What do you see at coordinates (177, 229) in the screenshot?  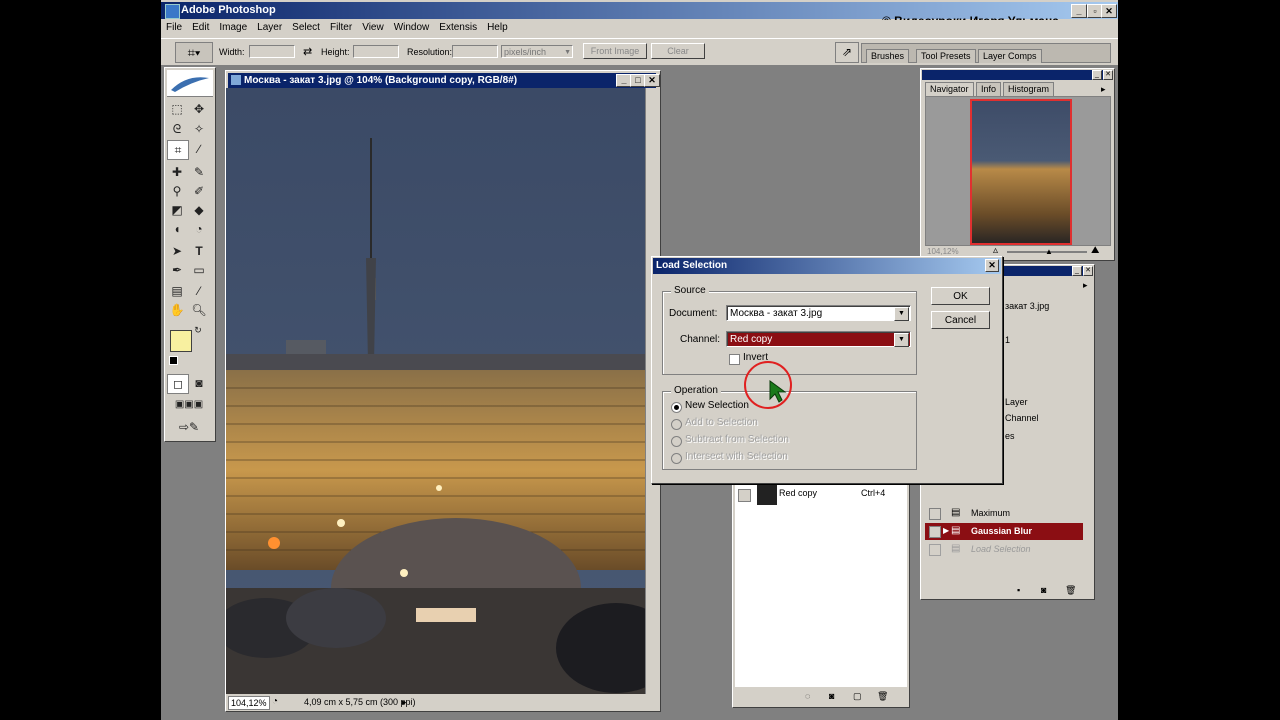 I see `blur-tool-icon: ◖` at bounding box center [177, 229].